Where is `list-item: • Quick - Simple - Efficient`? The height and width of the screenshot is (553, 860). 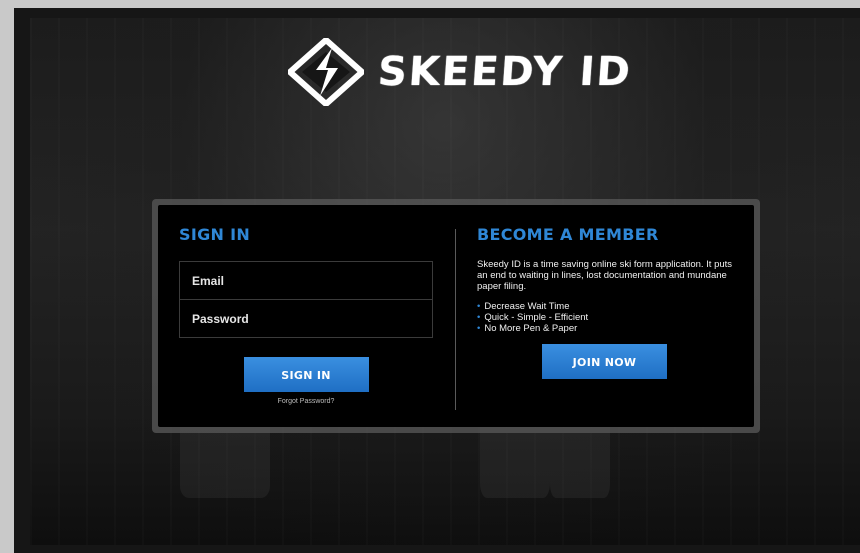 list-item: • Quick - Simple - Efficient is located at coordinates (608, 317).